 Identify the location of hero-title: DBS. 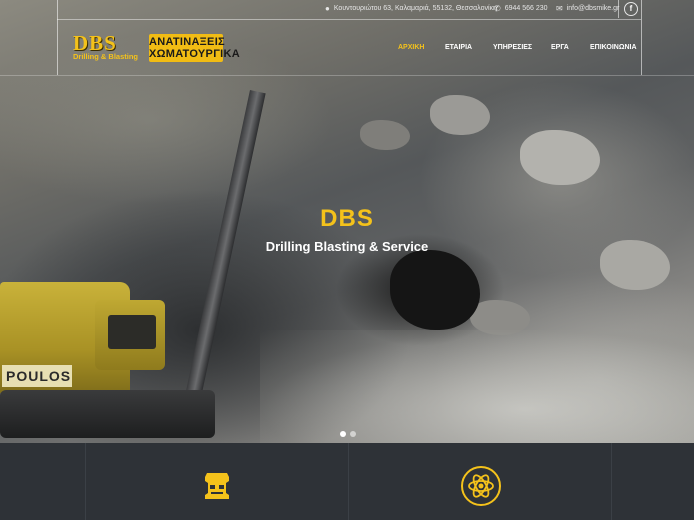
(347, 218).